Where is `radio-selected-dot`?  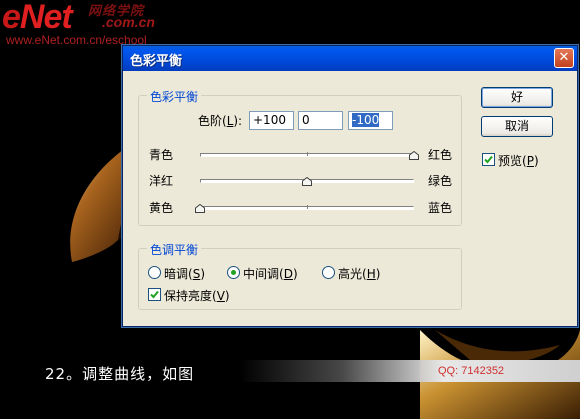
radio-selected-dot is located at coordinates (233, 272).